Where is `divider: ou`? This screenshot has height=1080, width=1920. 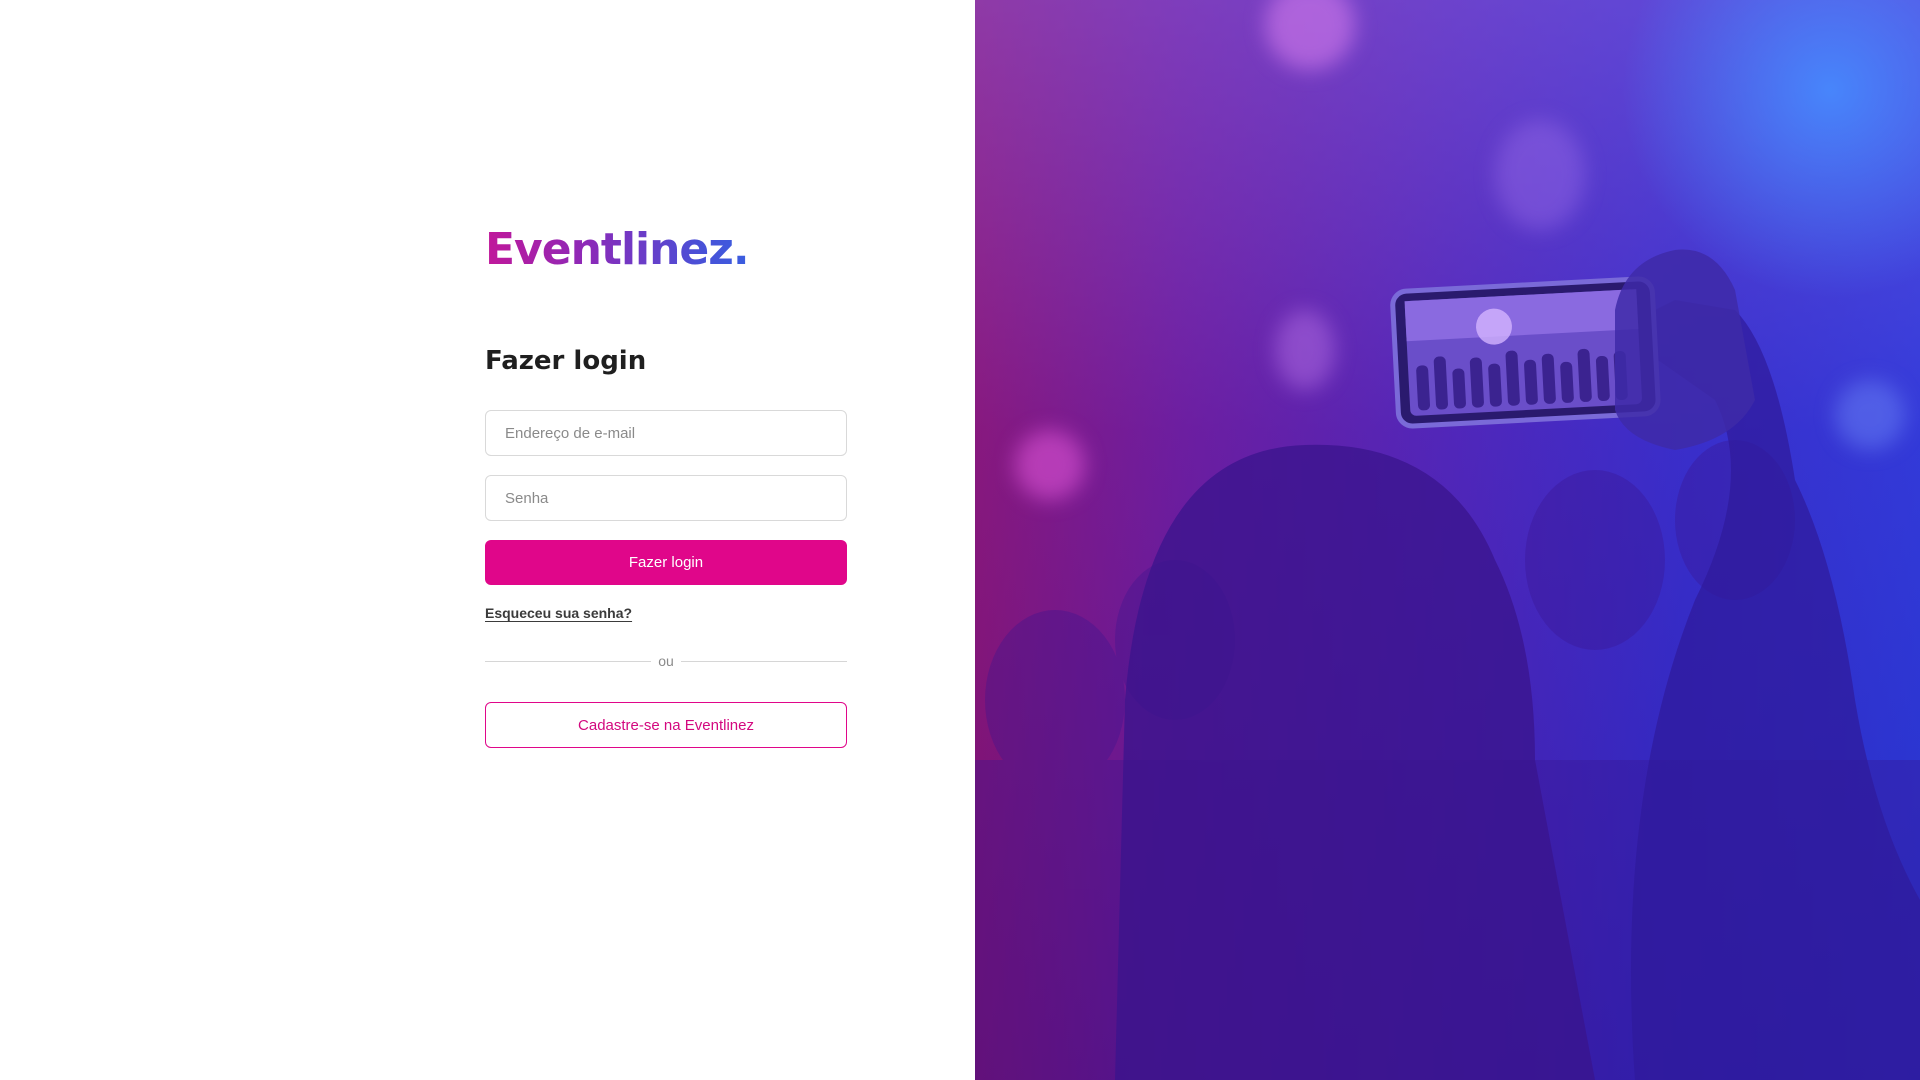 divider: ou is located at coordinates (666, 661).